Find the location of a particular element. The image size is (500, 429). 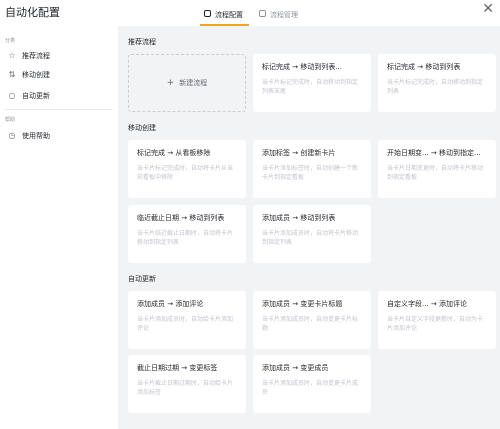

card-description: 当卡片标记完成时，自动移动到指定列表 is located at coordinates (435, 87).